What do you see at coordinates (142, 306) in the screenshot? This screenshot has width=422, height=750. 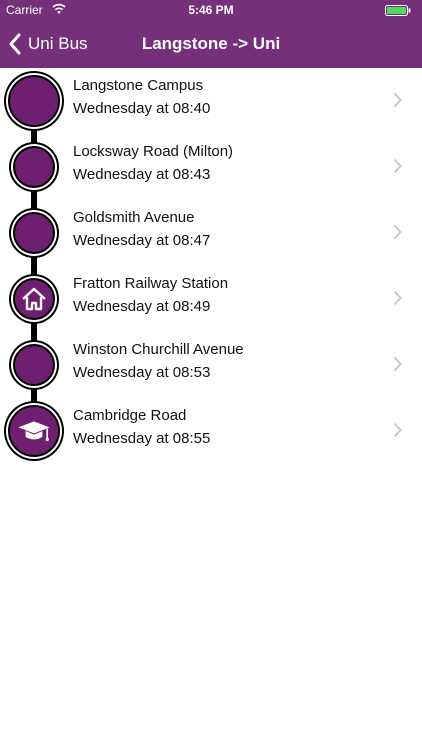 I see `stop-time: Wednesday at 08:49` at bounding box center [142, 306].